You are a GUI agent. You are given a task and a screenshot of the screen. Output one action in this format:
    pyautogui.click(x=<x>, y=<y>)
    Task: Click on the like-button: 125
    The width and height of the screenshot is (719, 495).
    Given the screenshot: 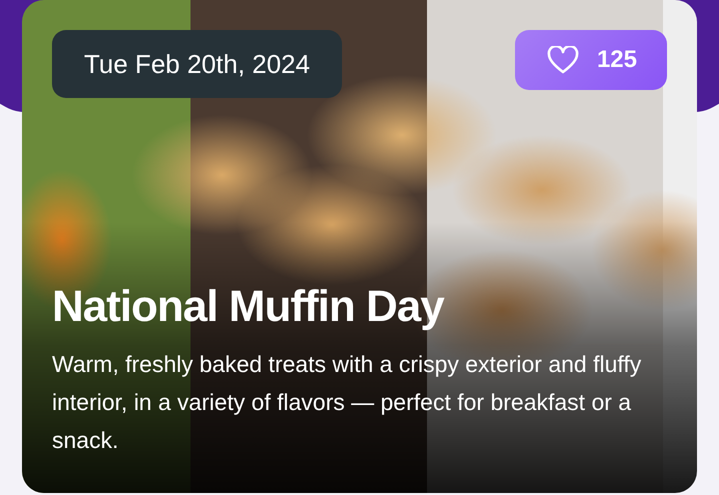 What is the action you would take?
    pyautogui.click(x=590, y=60)
    